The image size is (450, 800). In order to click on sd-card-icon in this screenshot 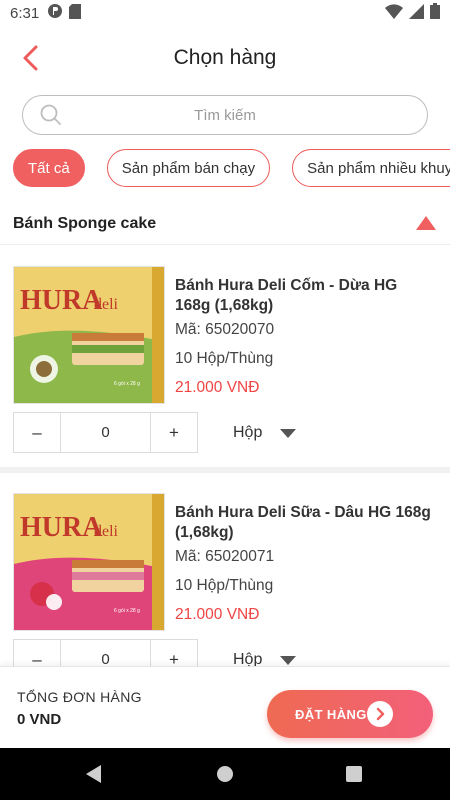, I will do `click(75, 13)`.